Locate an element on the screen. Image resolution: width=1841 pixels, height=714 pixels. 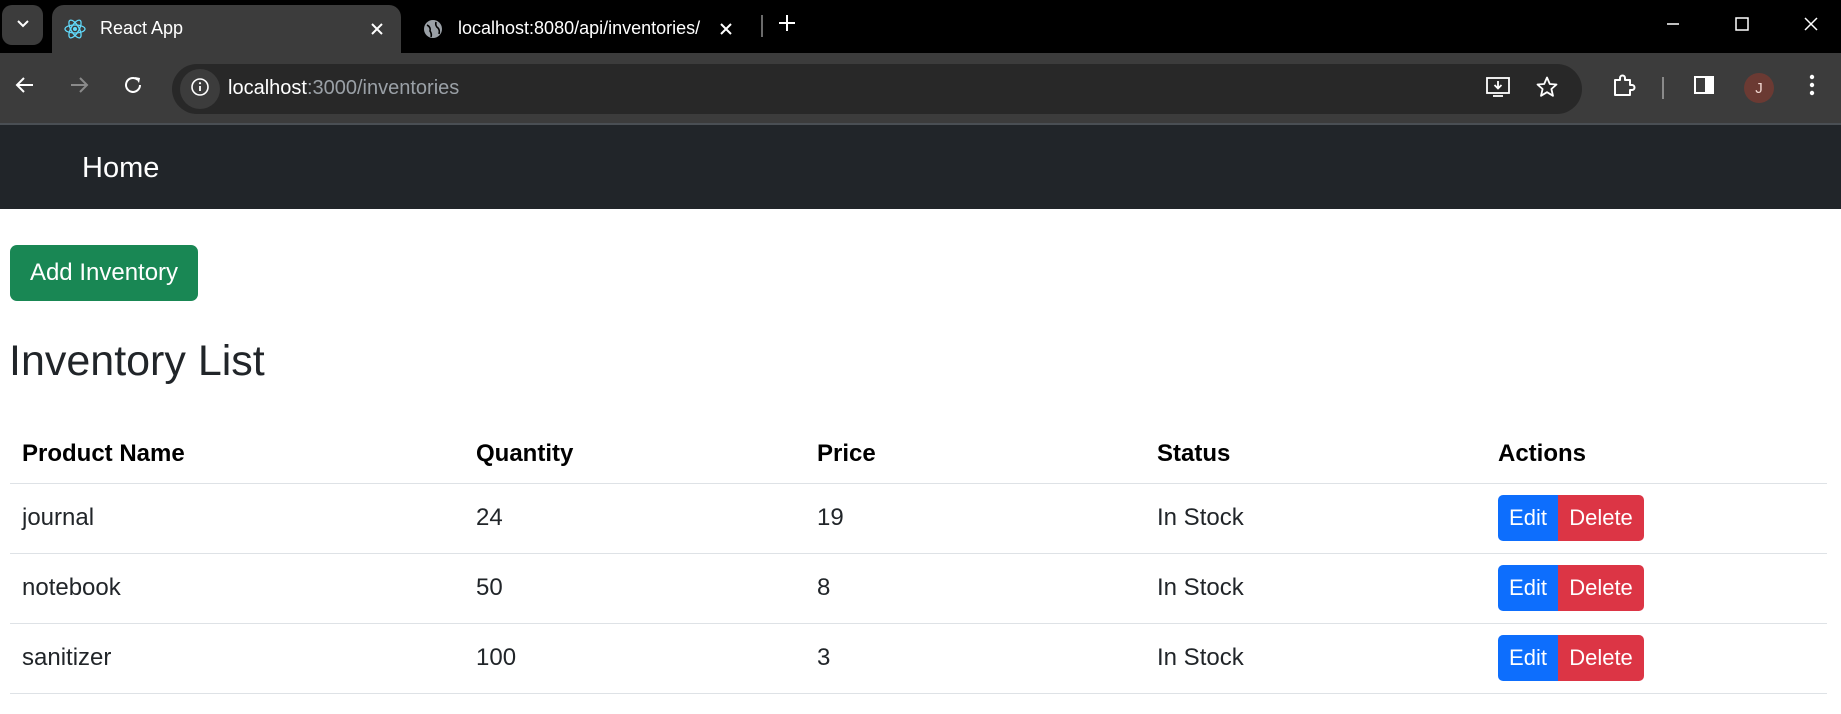
install-app-button is located at coordinates (1498, 89).